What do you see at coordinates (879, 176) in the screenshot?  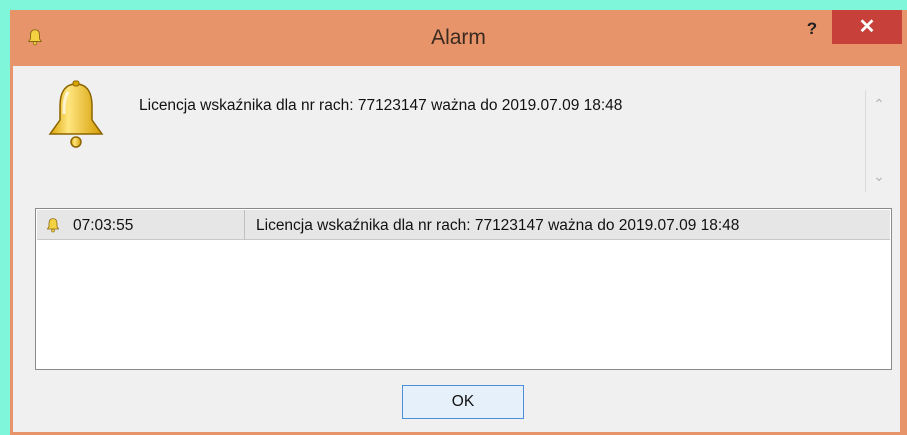 I see `scroll-down-icon: ⌄` at bounding box center [879, 176].